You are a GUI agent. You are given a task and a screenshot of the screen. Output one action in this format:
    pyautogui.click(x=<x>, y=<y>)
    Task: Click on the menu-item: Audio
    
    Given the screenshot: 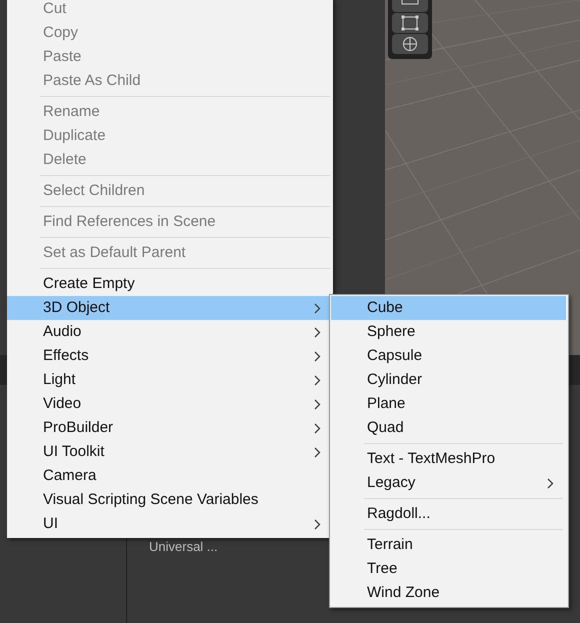 What is the action you would take?
    pyautogui.click(x=170, y=332)
    